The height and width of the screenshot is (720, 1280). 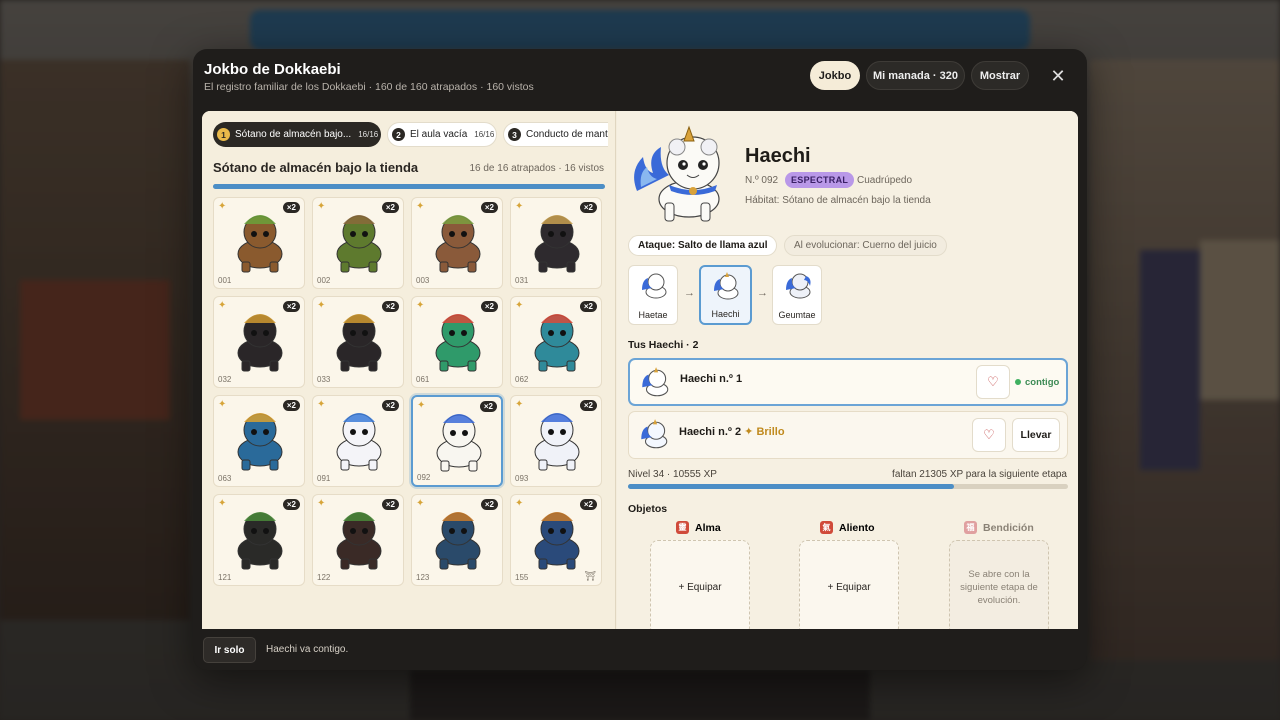 I want to click on evolution-geumtae: Geumtae, so click(x=797, y=295).